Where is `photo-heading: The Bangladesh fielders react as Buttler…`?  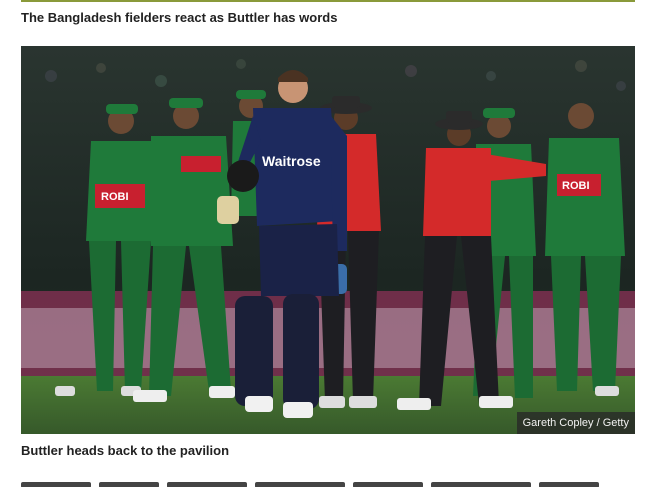 photo-heading: The Bangladesh fielders react as Buttler… is located at coordinates (179, 17).